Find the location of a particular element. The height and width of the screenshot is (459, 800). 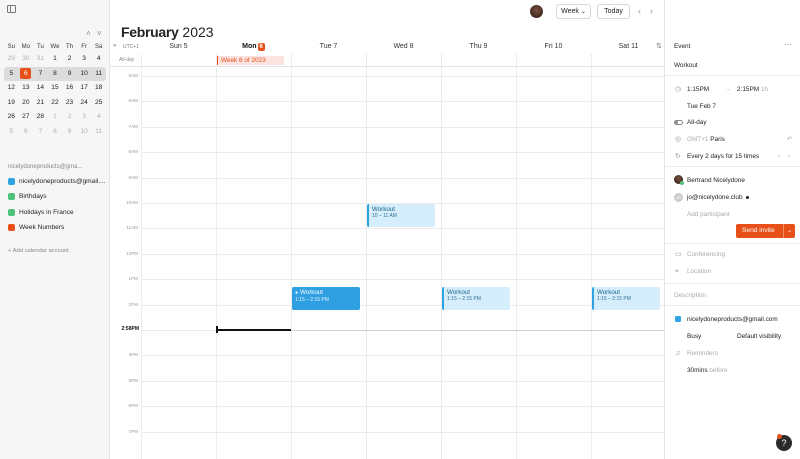

mini-cal-day: 26 is located at coordinates (11, 117).